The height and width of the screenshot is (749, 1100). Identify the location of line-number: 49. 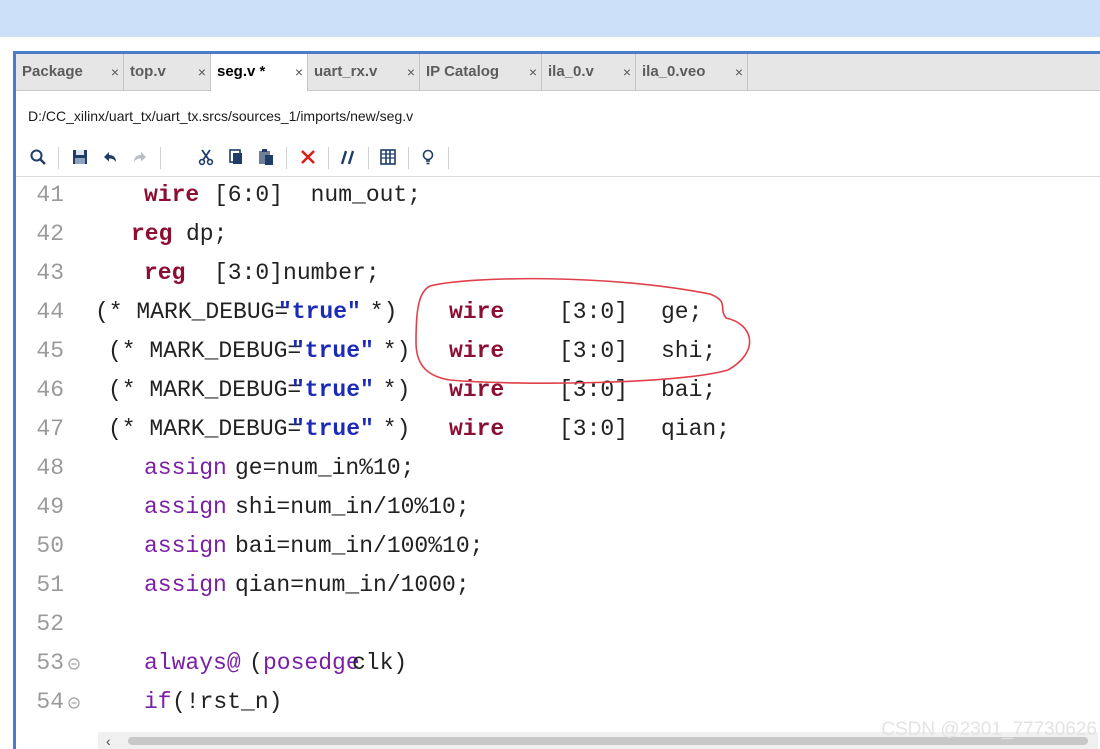
(50, 507).